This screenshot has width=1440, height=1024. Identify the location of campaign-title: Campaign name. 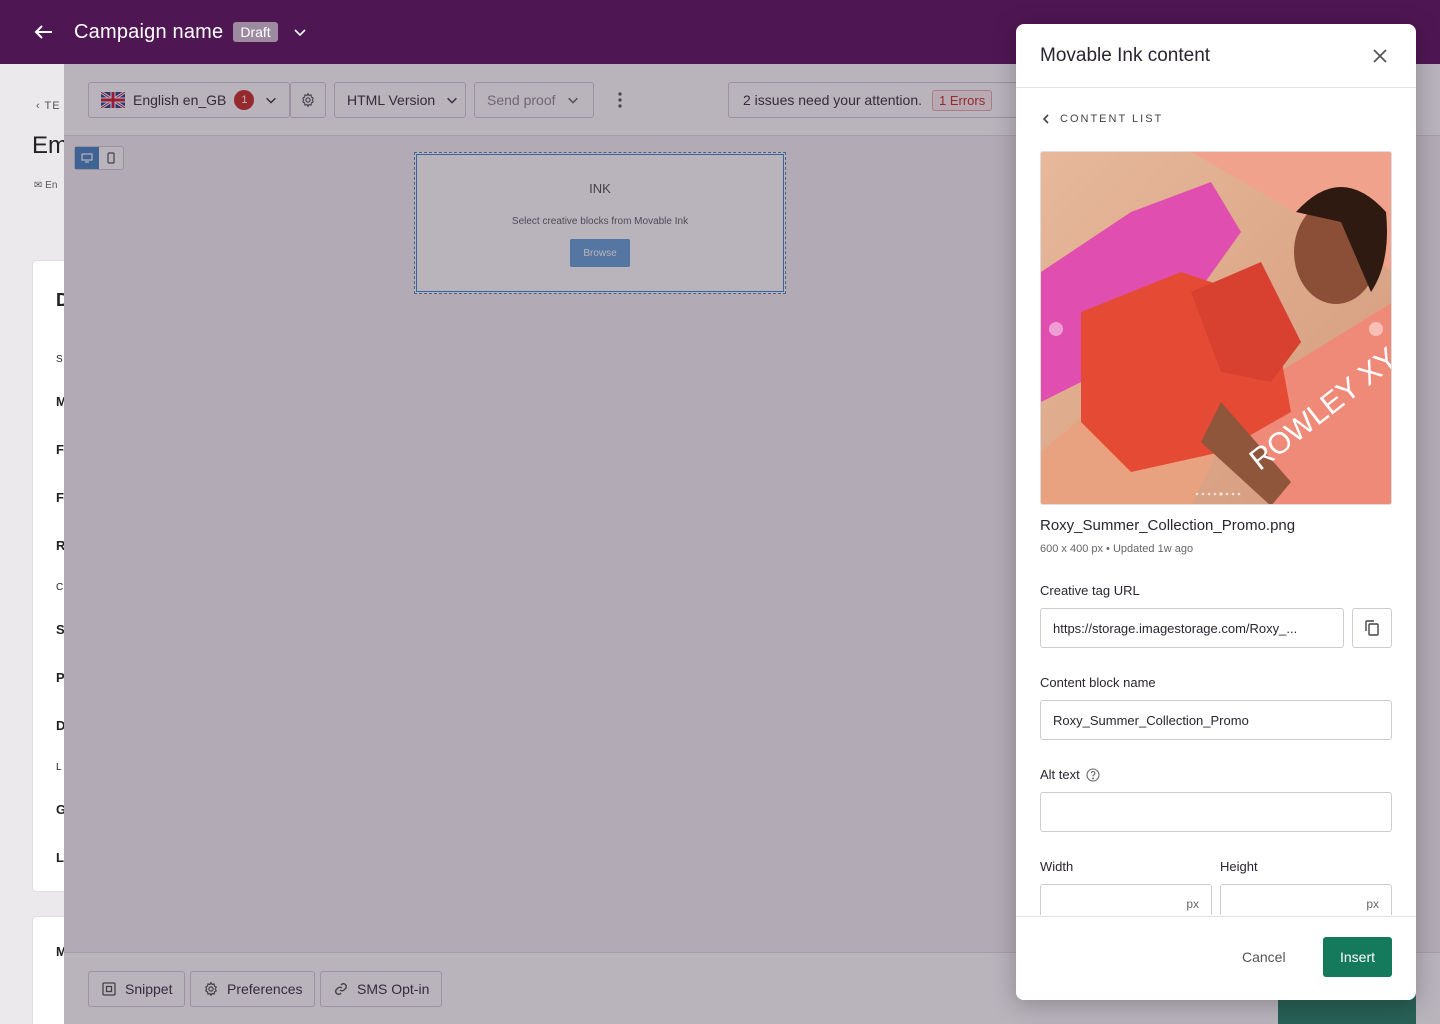
(149, 31).